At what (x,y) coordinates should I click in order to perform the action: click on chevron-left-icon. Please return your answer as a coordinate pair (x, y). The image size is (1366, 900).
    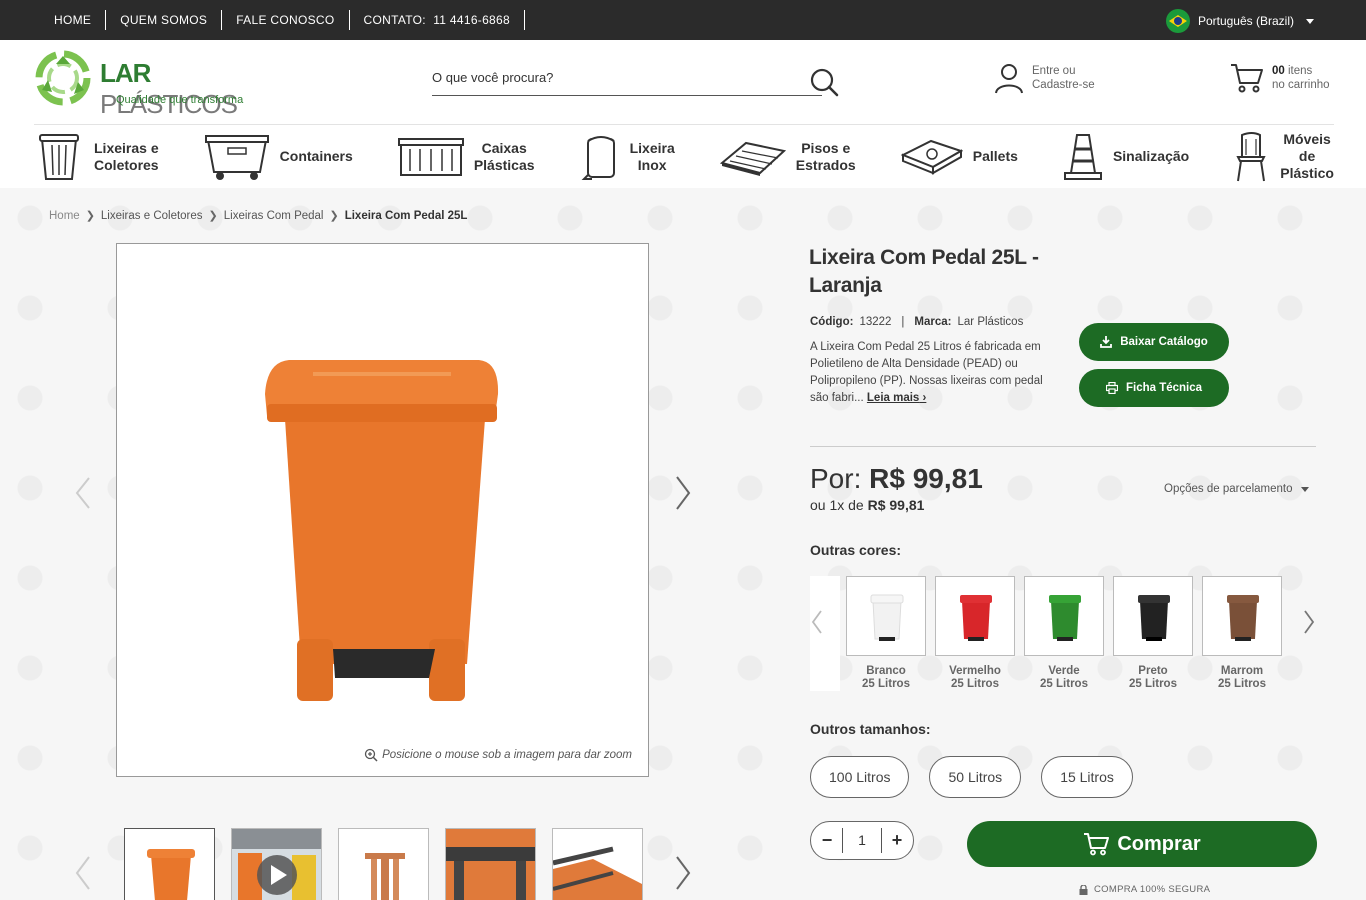
    Looking at the image, I should click on (82, 493).